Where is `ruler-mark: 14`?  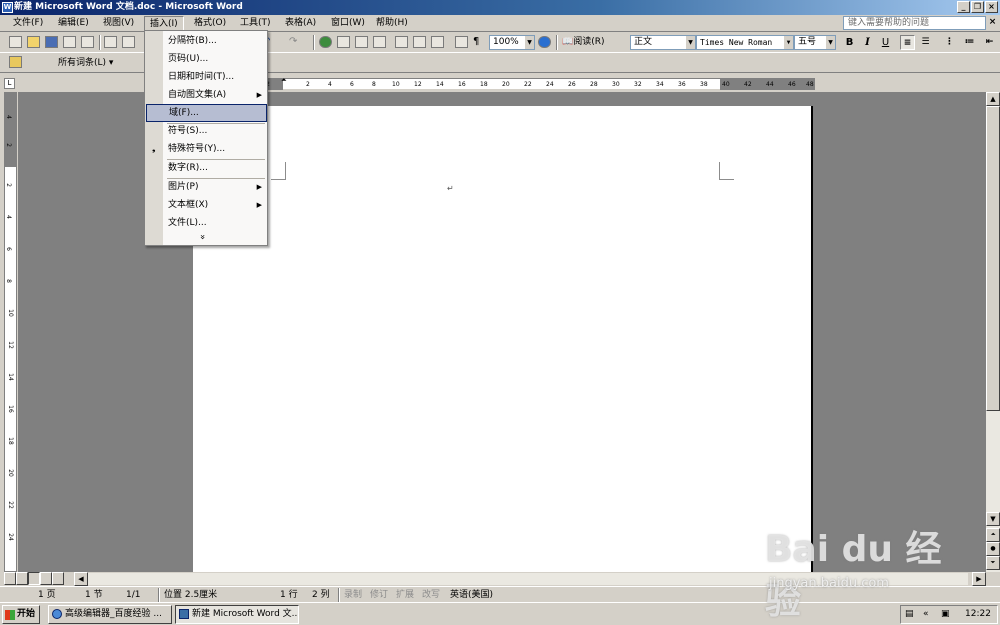
ruler-mark: 14 is located at coordinates (10, 377).